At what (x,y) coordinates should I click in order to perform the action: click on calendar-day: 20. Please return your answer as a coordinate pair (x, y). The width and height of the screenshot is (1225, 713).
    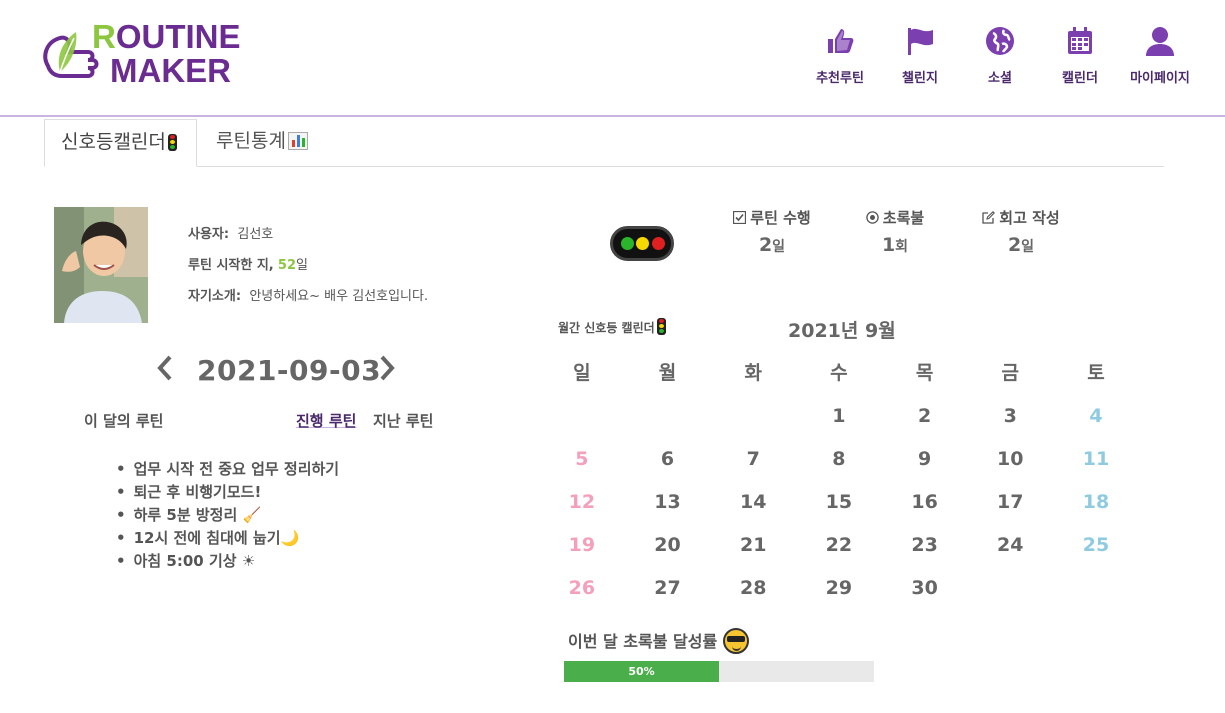
    Looking at the image, I should click on (668, 545).